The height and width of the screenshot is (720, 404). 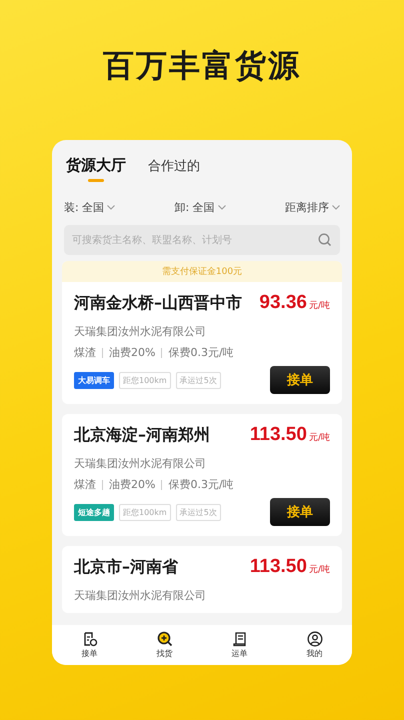 I want to click on route-title: 北京市–河南省, so click(x=126, y=567).